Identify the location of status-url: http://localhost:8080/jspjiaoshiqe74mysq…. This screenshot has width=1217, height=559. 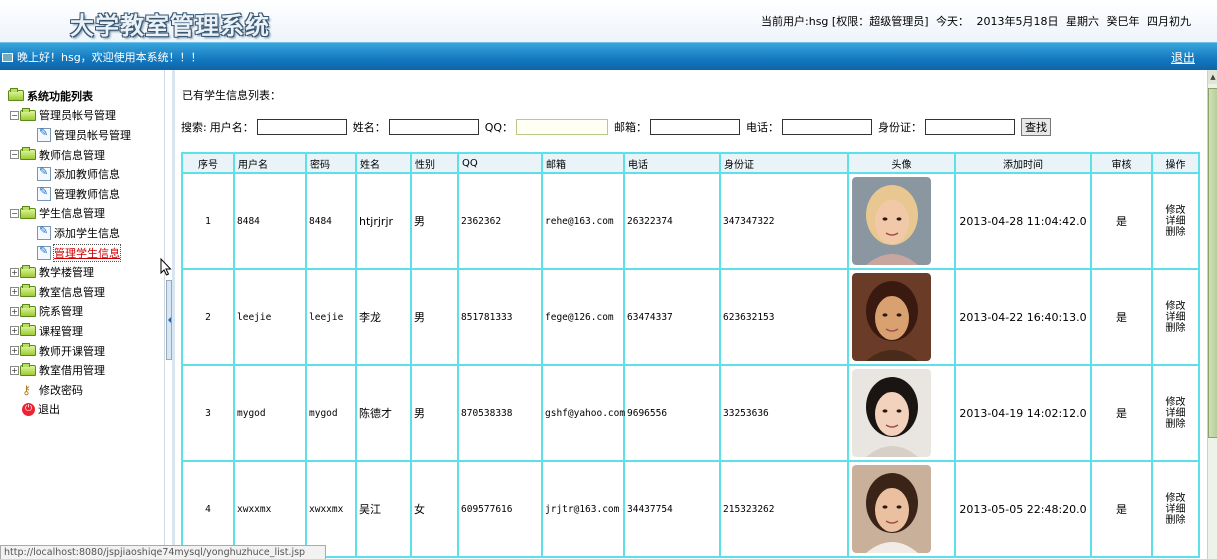
(163, 552).